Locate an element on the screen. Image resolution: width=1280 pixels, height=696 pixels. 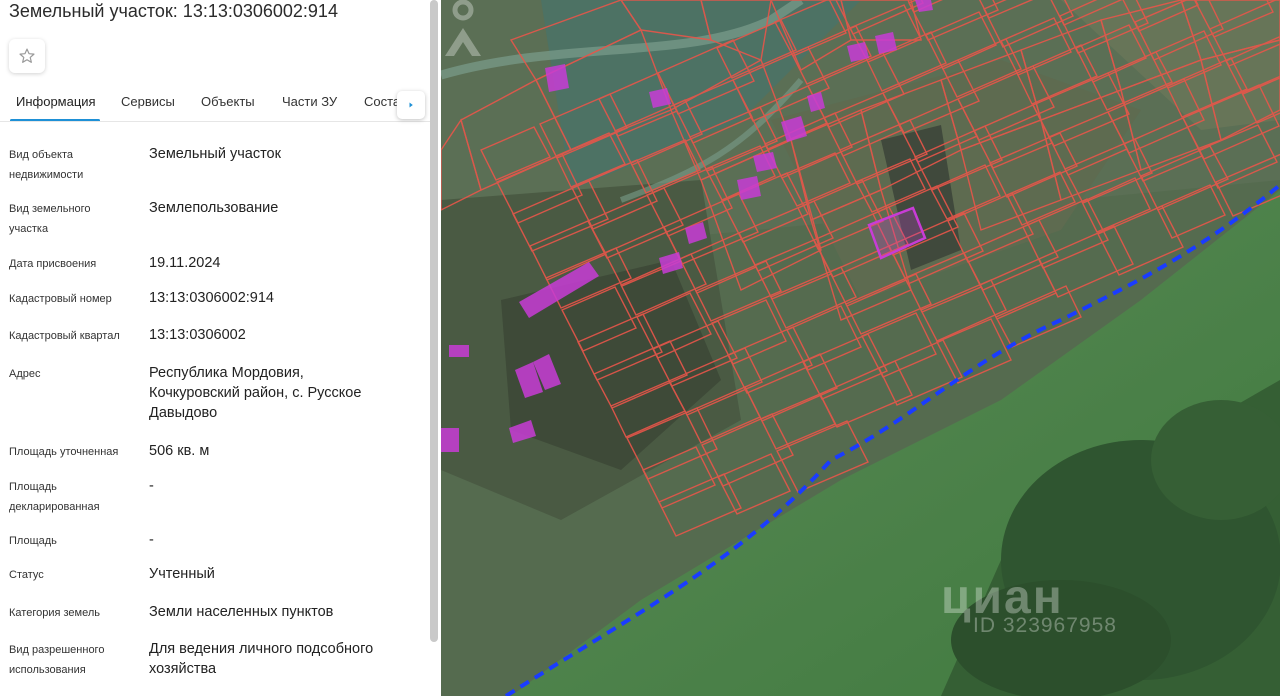
tab-info: Информация is located at coordinates (56, 101).